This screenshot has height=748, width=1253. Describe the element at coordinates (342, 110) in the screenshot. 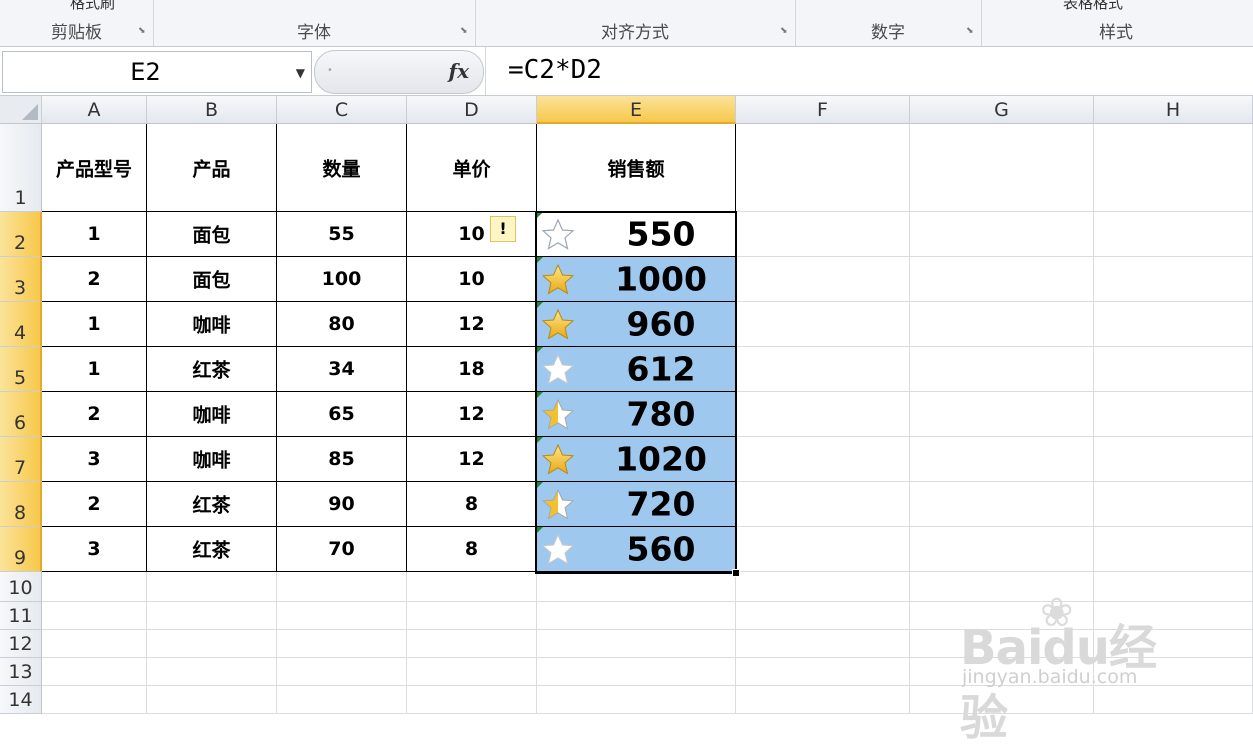

I see `column-header-c: C` at that location.